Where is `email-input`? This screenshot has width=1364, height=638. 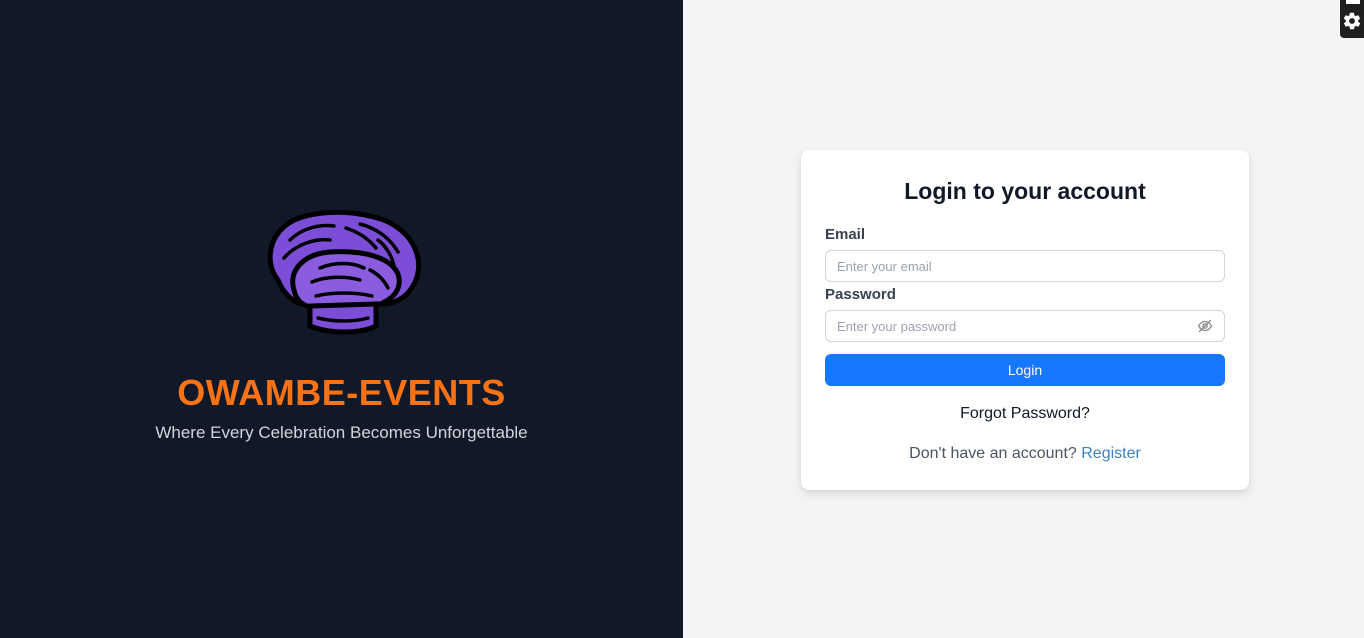 email-input is located at coordinates (1025, 266).